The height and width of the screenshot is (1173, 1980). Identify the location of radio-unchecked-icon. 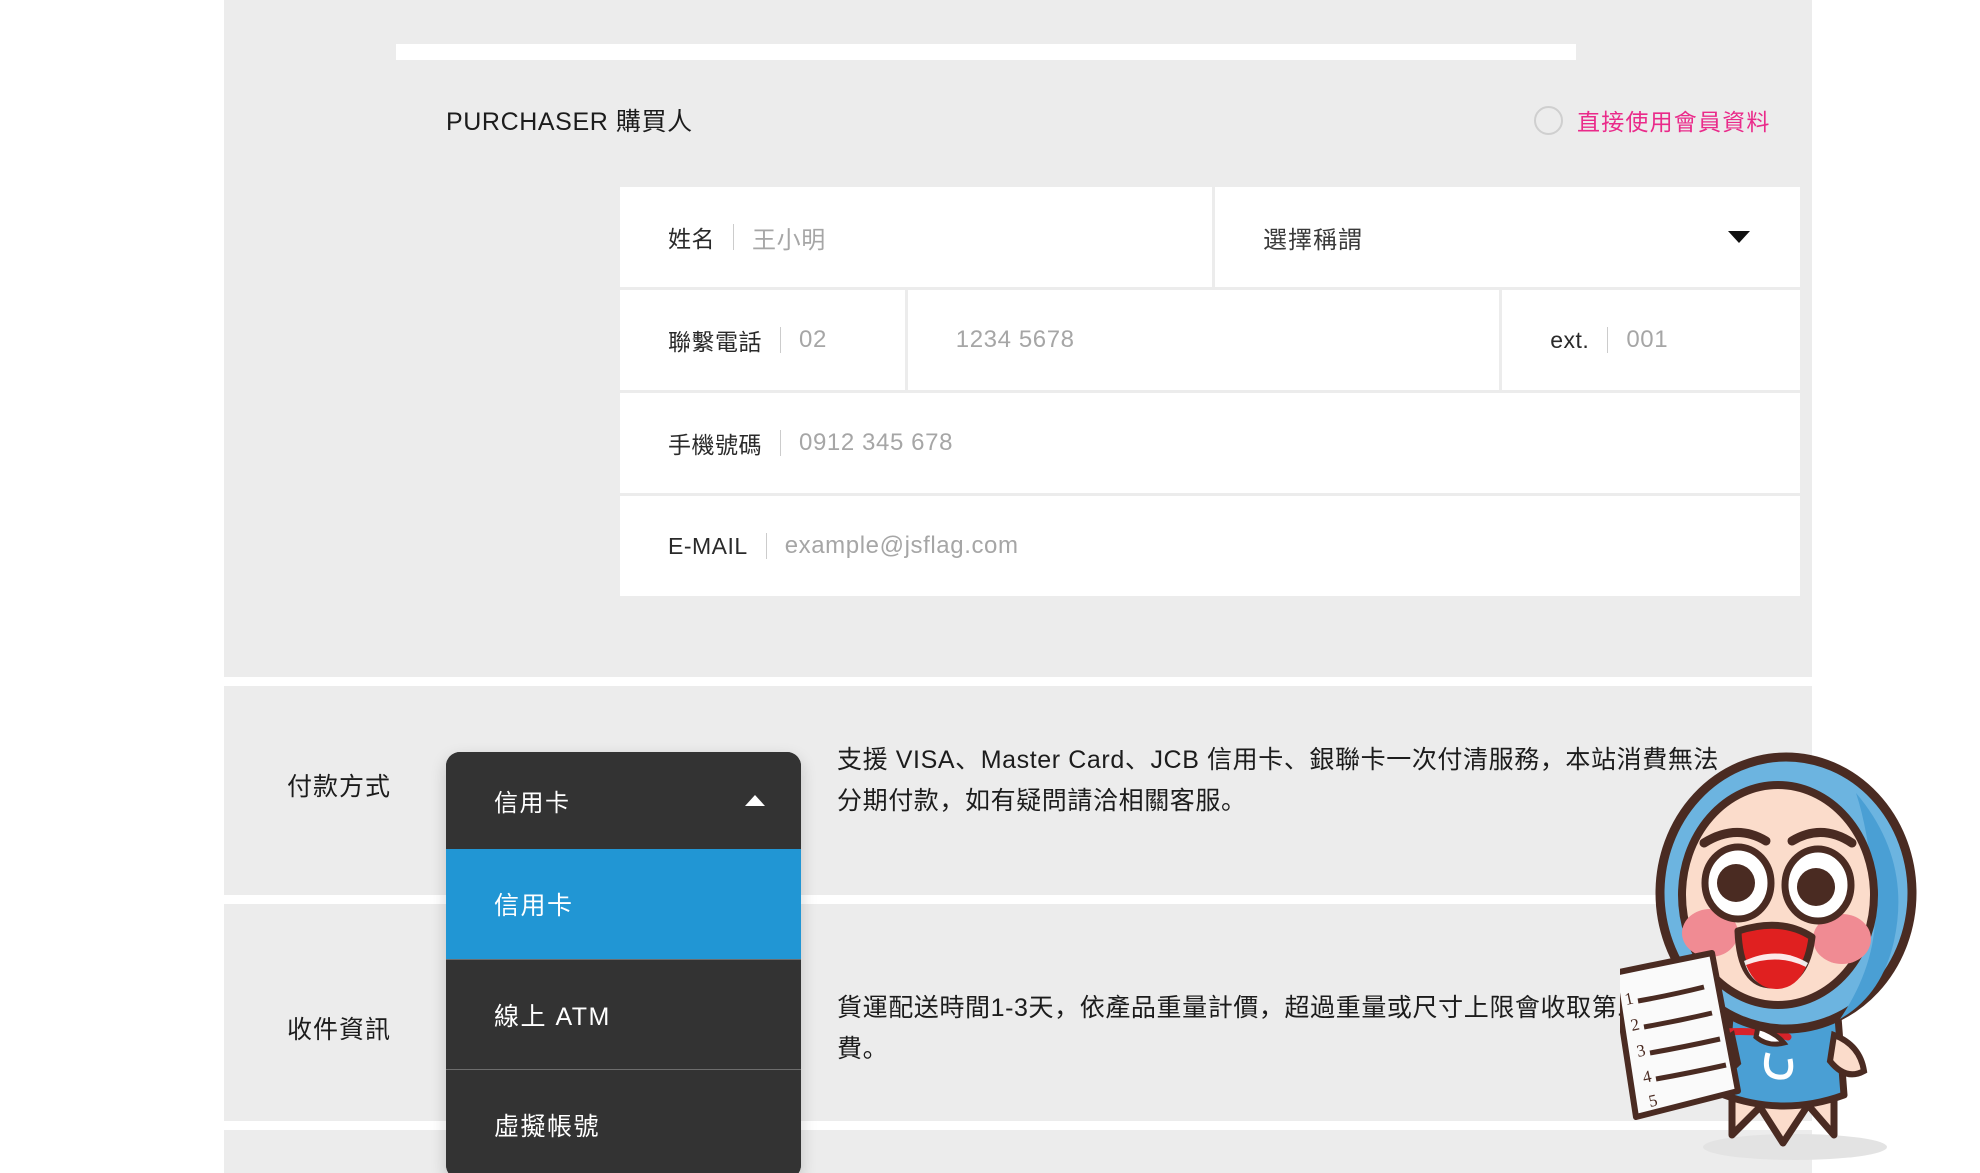
(1548, 120).